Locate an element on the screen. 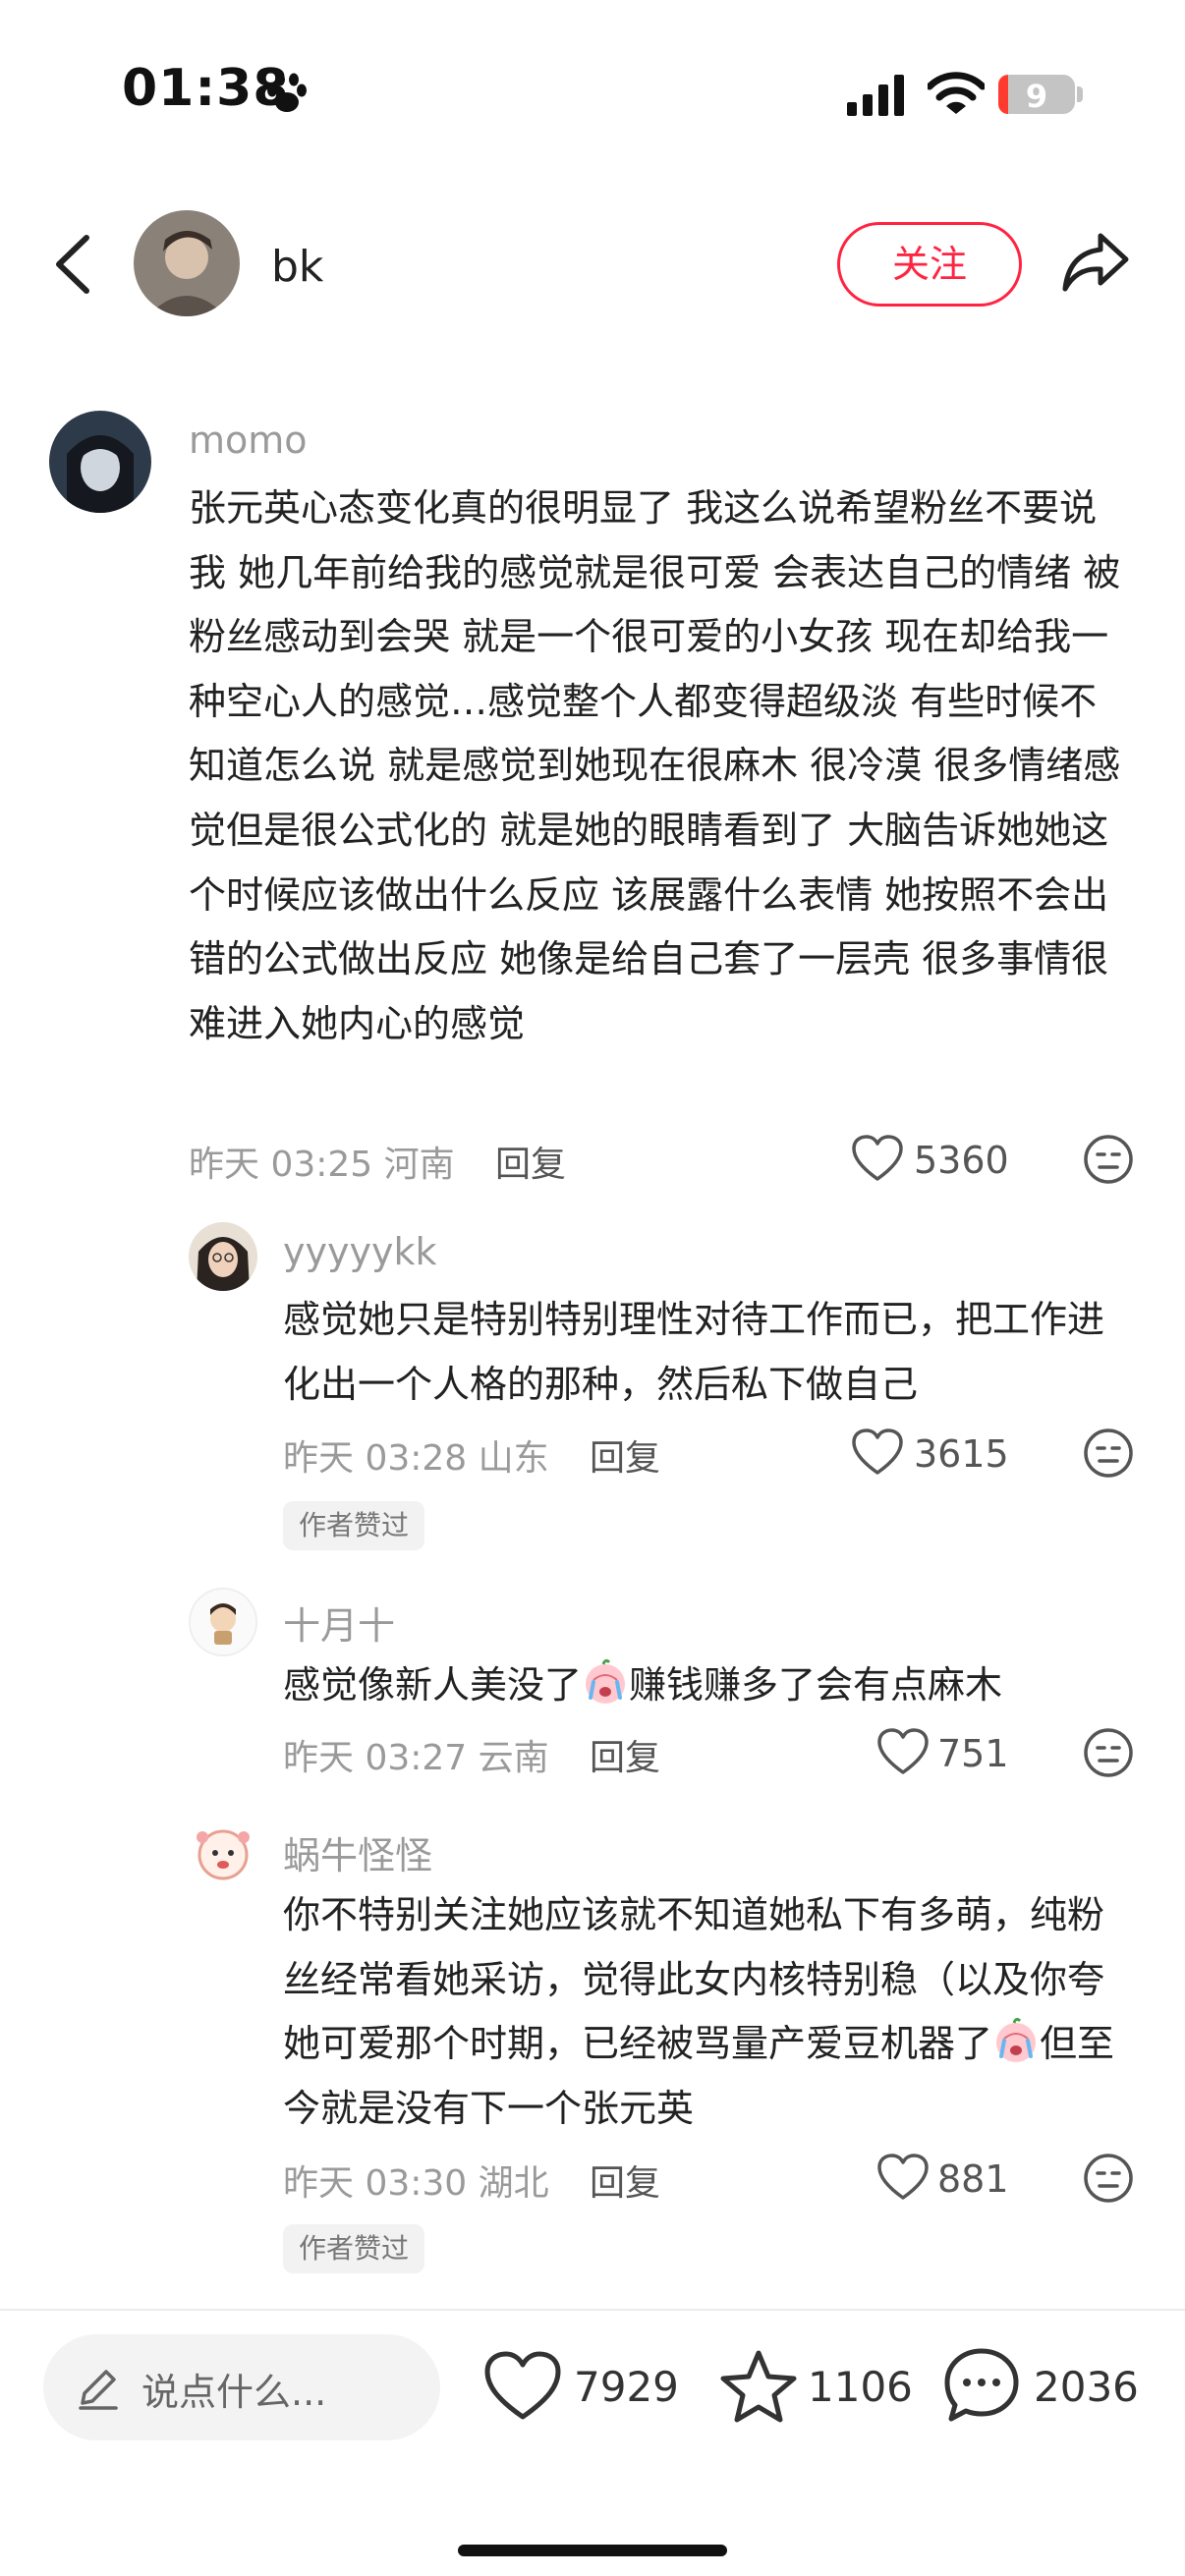 Image resolution: width=1185 pixels, height=2576 pixels. like-count: 751 is located at coordinates (973, 1753).